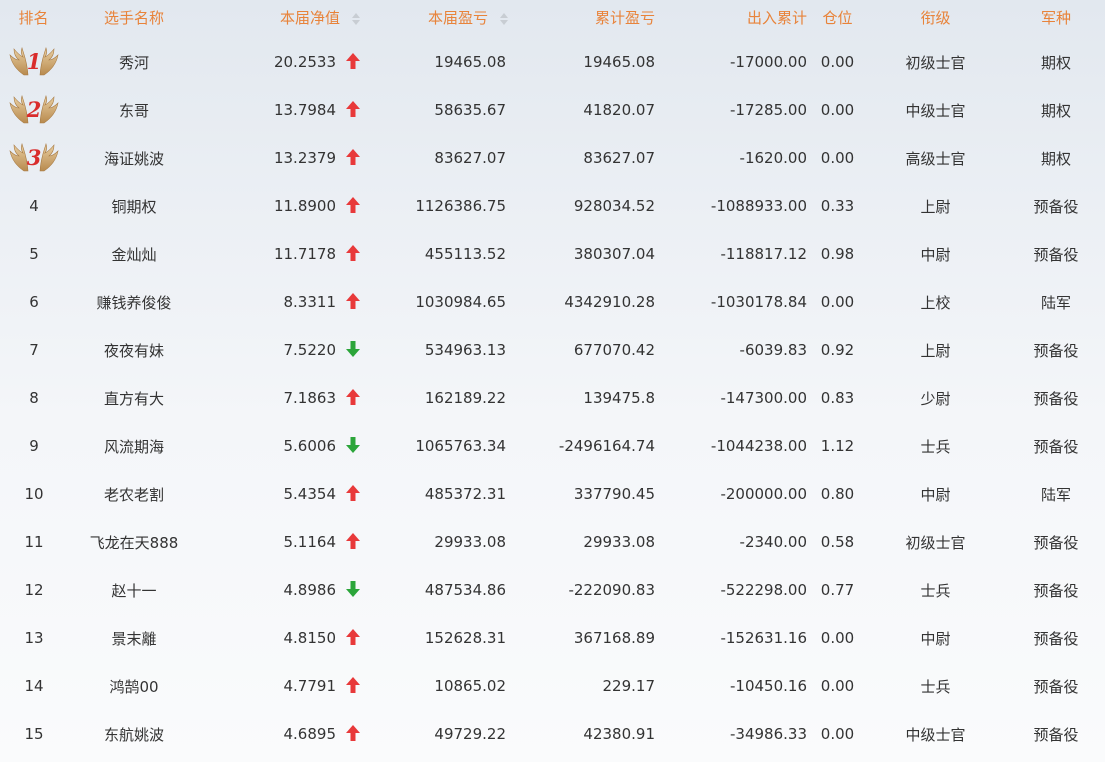  I want to click on net-value-cell: 20.2533, so click(301, 62).